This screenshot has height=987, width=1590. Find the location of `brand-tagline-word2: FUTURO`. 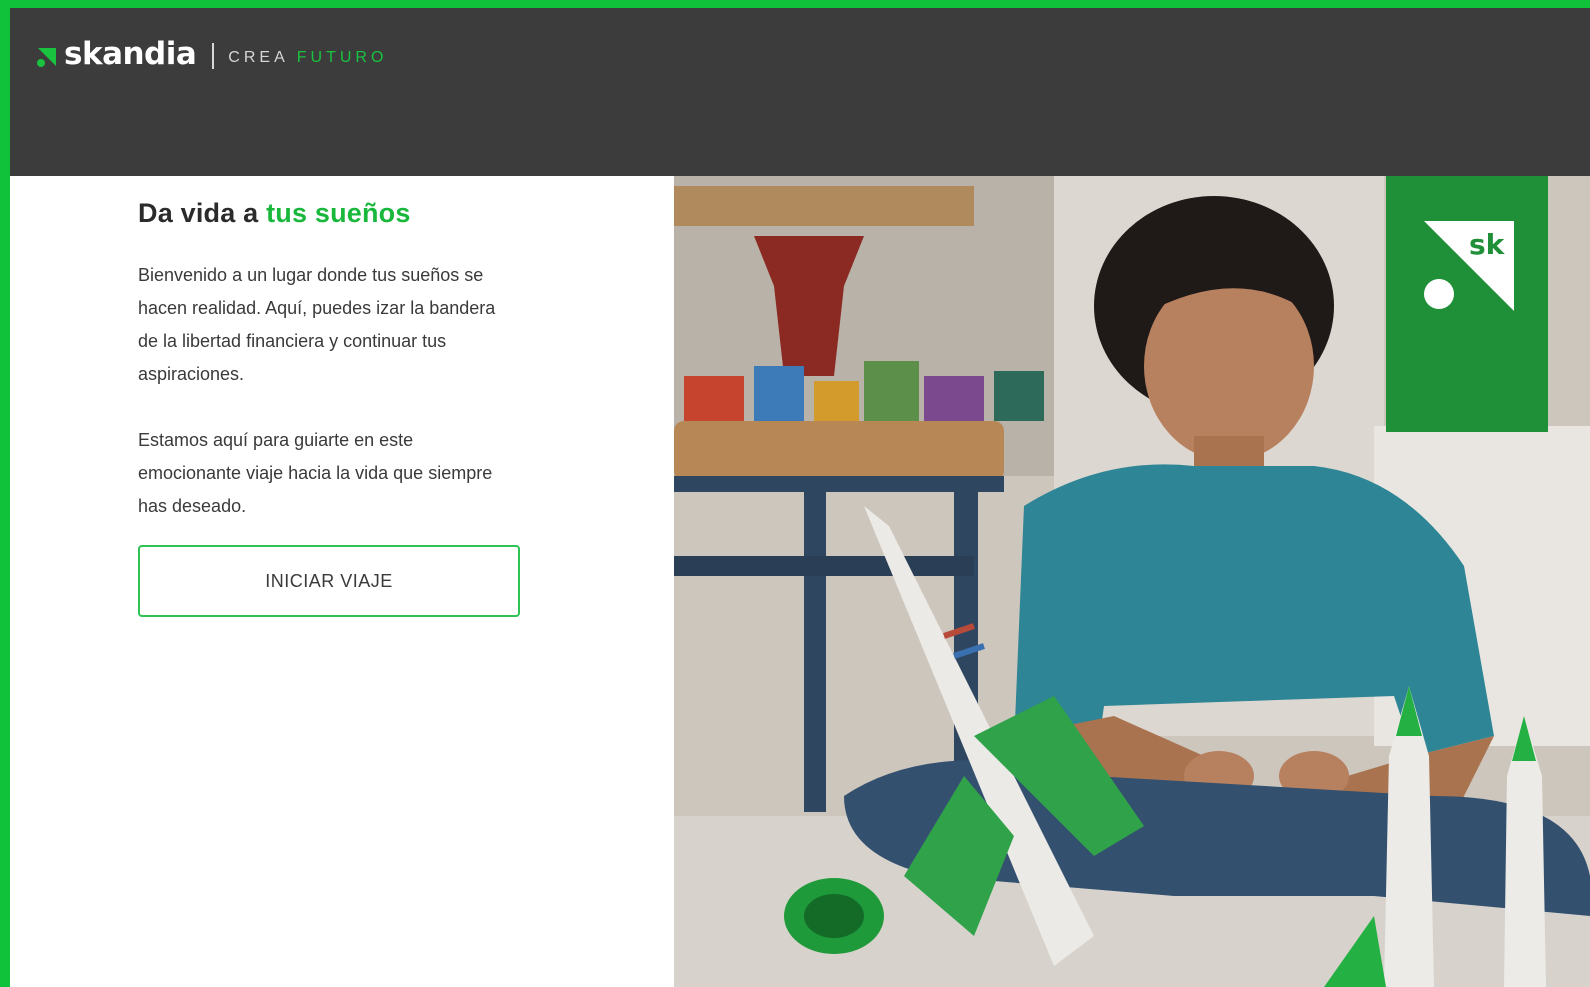

brand-tagline-word2: FUTURO is located at coordinates (342, 57).